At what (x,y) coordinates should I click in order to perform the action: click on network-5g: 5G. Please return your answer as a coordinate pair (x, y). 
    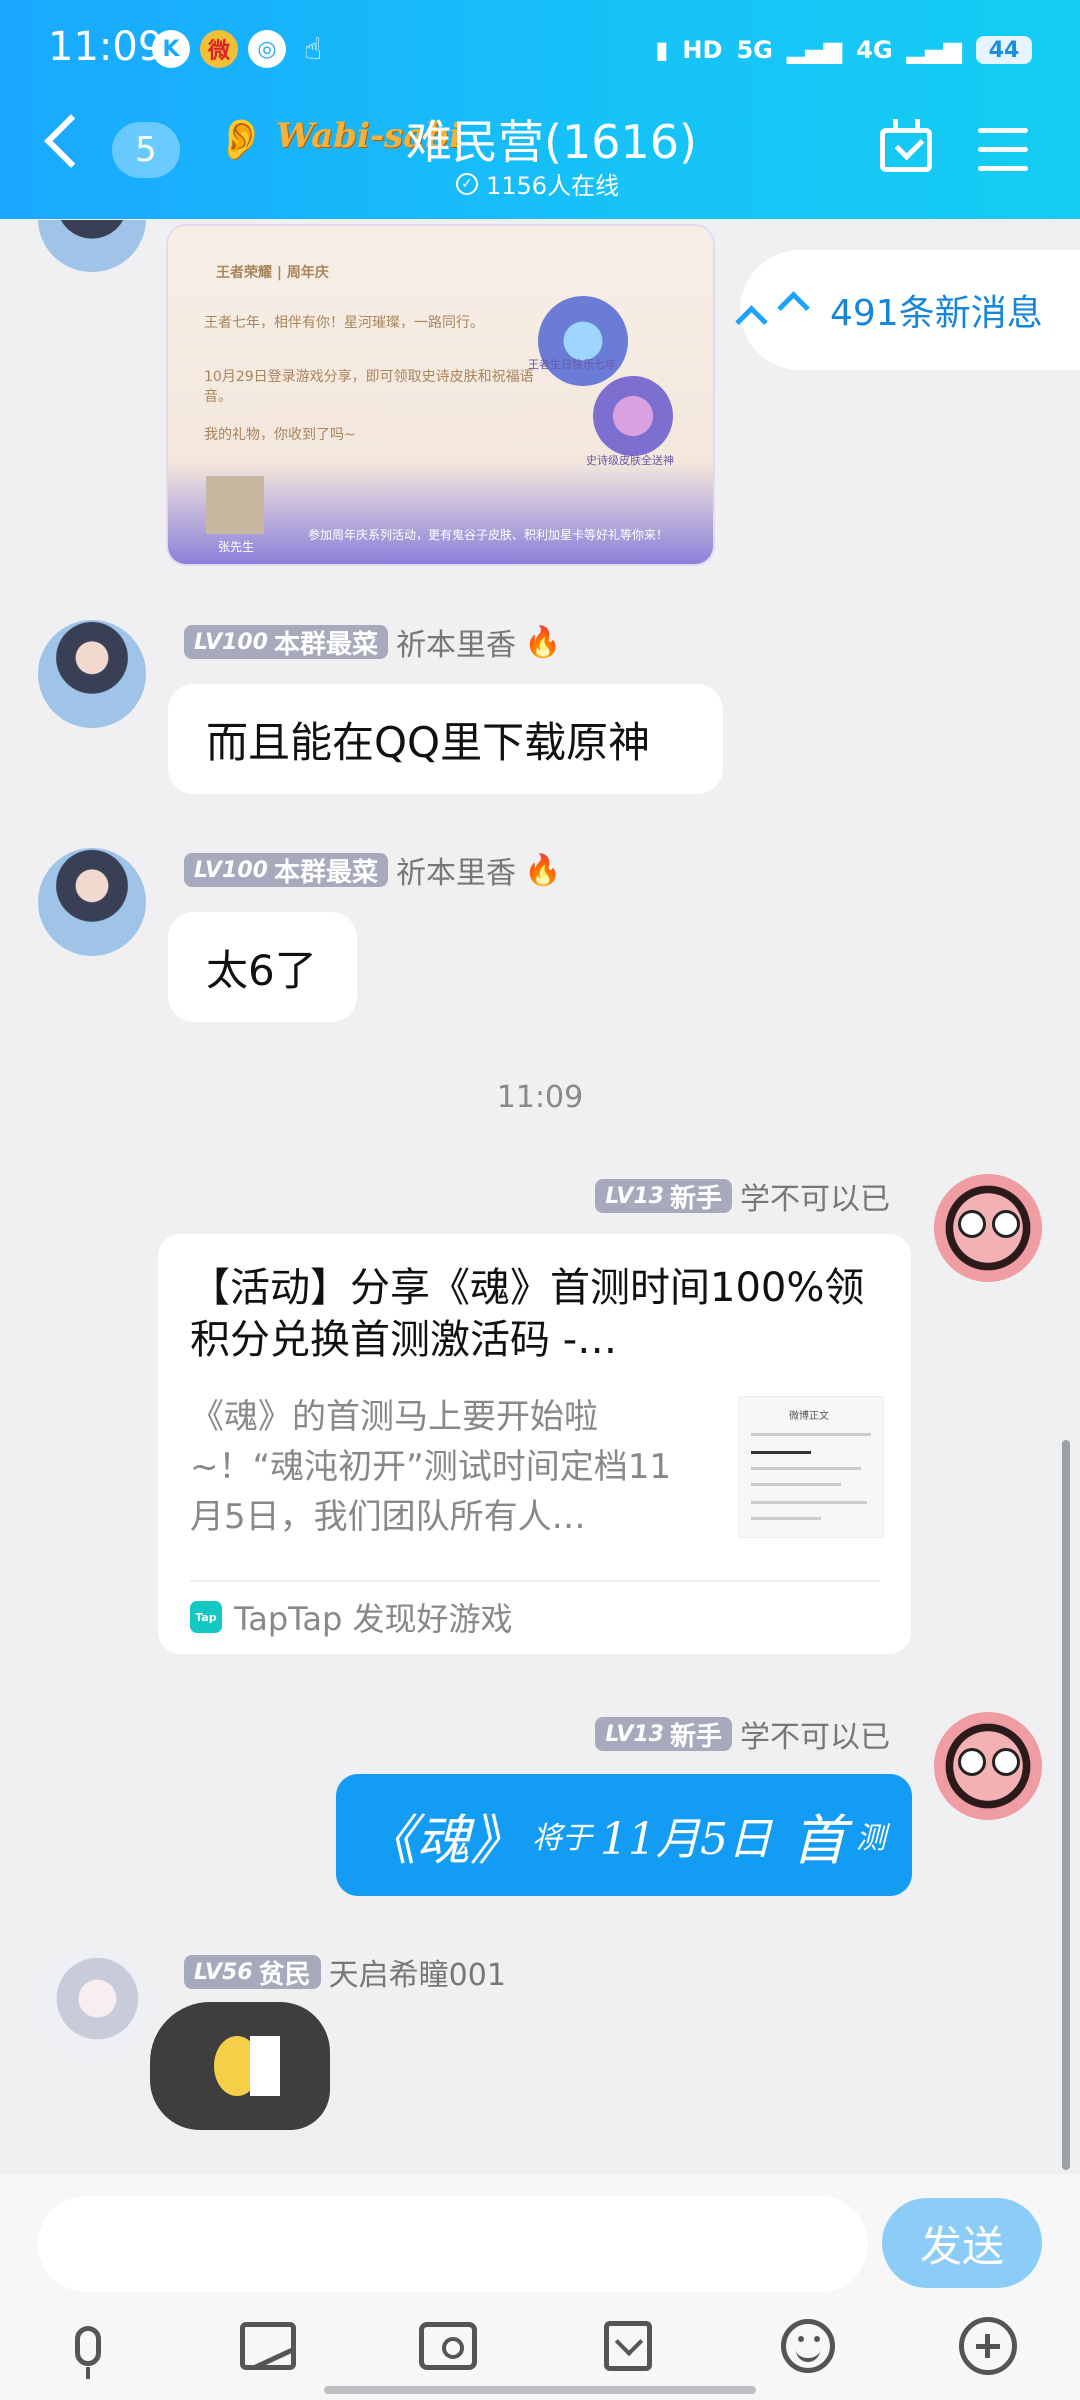
    Looking at the image, I should click on (754, 50).